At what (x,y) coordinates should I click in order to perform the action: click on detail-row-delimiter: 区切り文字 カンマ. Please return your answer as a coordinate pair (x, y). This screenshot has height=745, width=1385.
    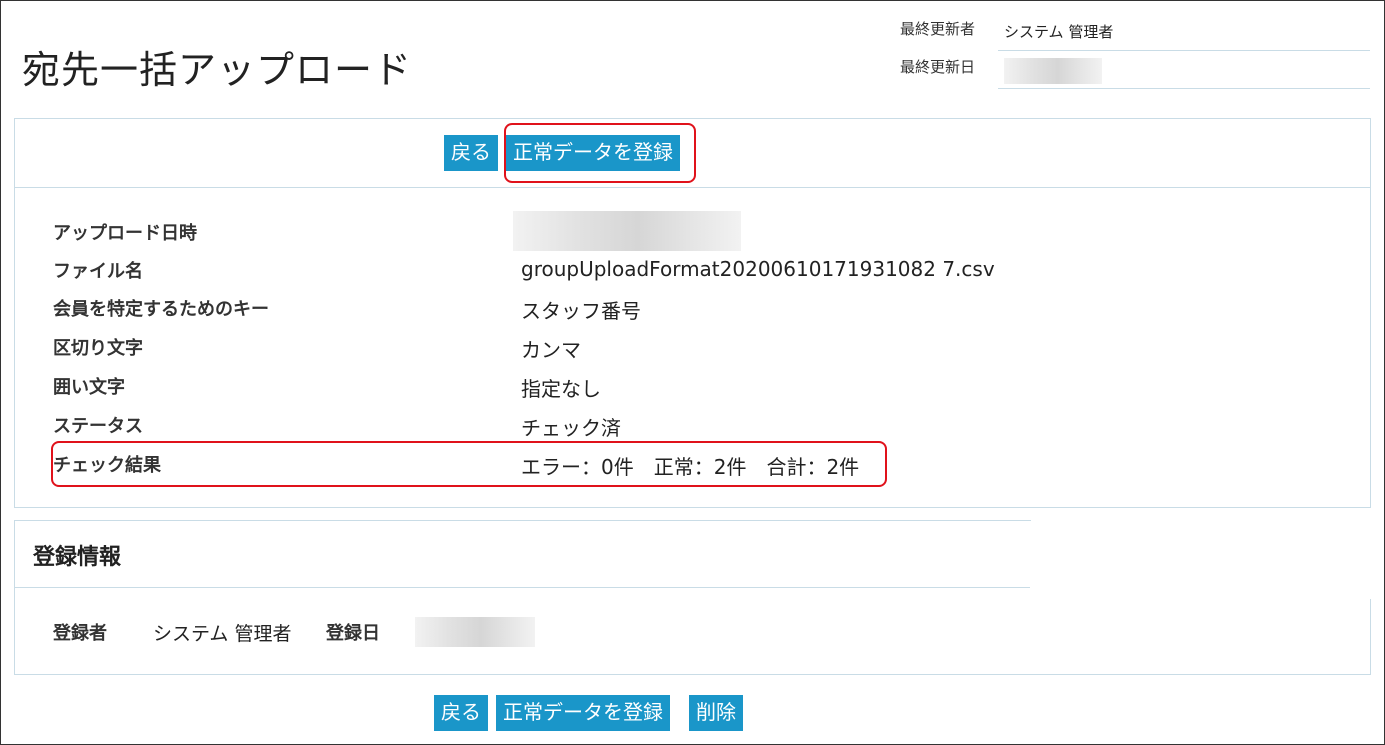
    Looking at the image, I should click on (553, 349).